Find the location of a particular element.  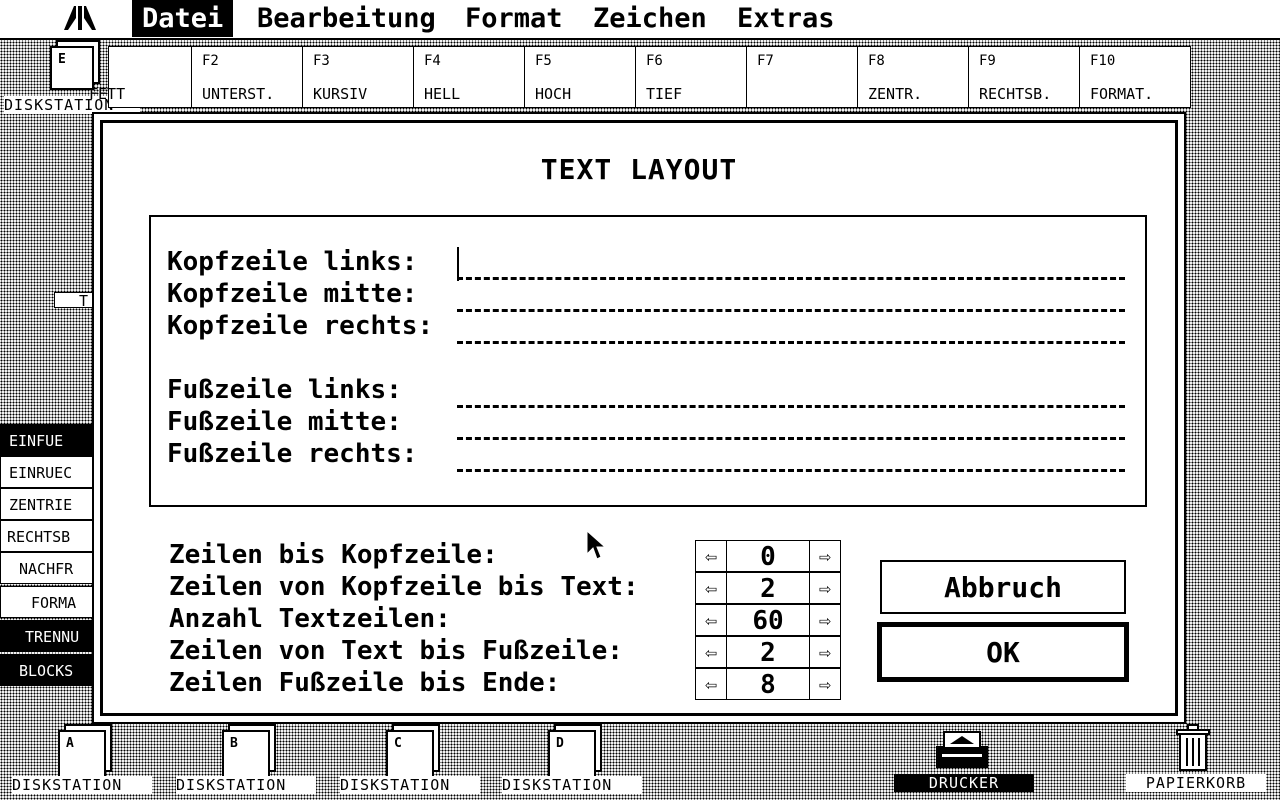

fkey-f10: F10 FORMAT. is located at coordinates (1135, 77).